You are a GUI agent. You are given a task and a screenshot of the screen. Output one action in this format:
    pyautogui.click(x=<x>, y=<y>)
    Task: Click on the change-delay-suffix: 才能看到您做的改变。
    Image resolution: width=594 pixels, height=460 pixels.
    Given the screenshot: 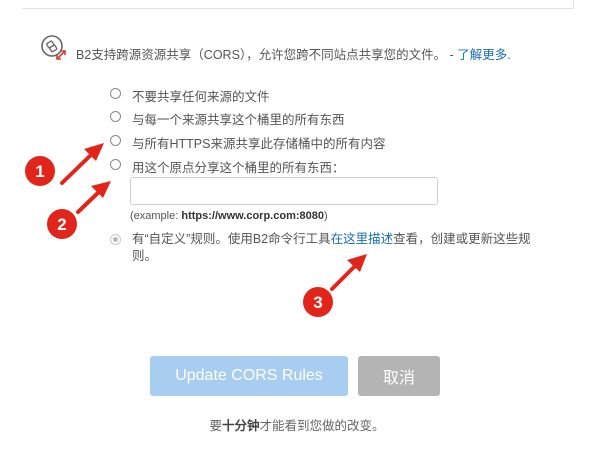 What is the action you would take?
    pyautogui.click(x=322, y=426)
    